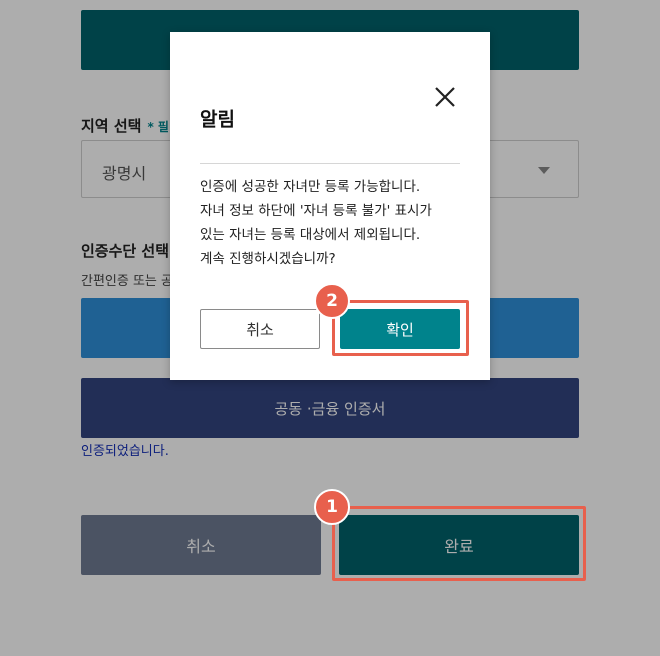 The width and height of the screenshot is (660, 656). I want to click on modal-message-line: 계속 진행하시겠습니까?, so click(268, 259).